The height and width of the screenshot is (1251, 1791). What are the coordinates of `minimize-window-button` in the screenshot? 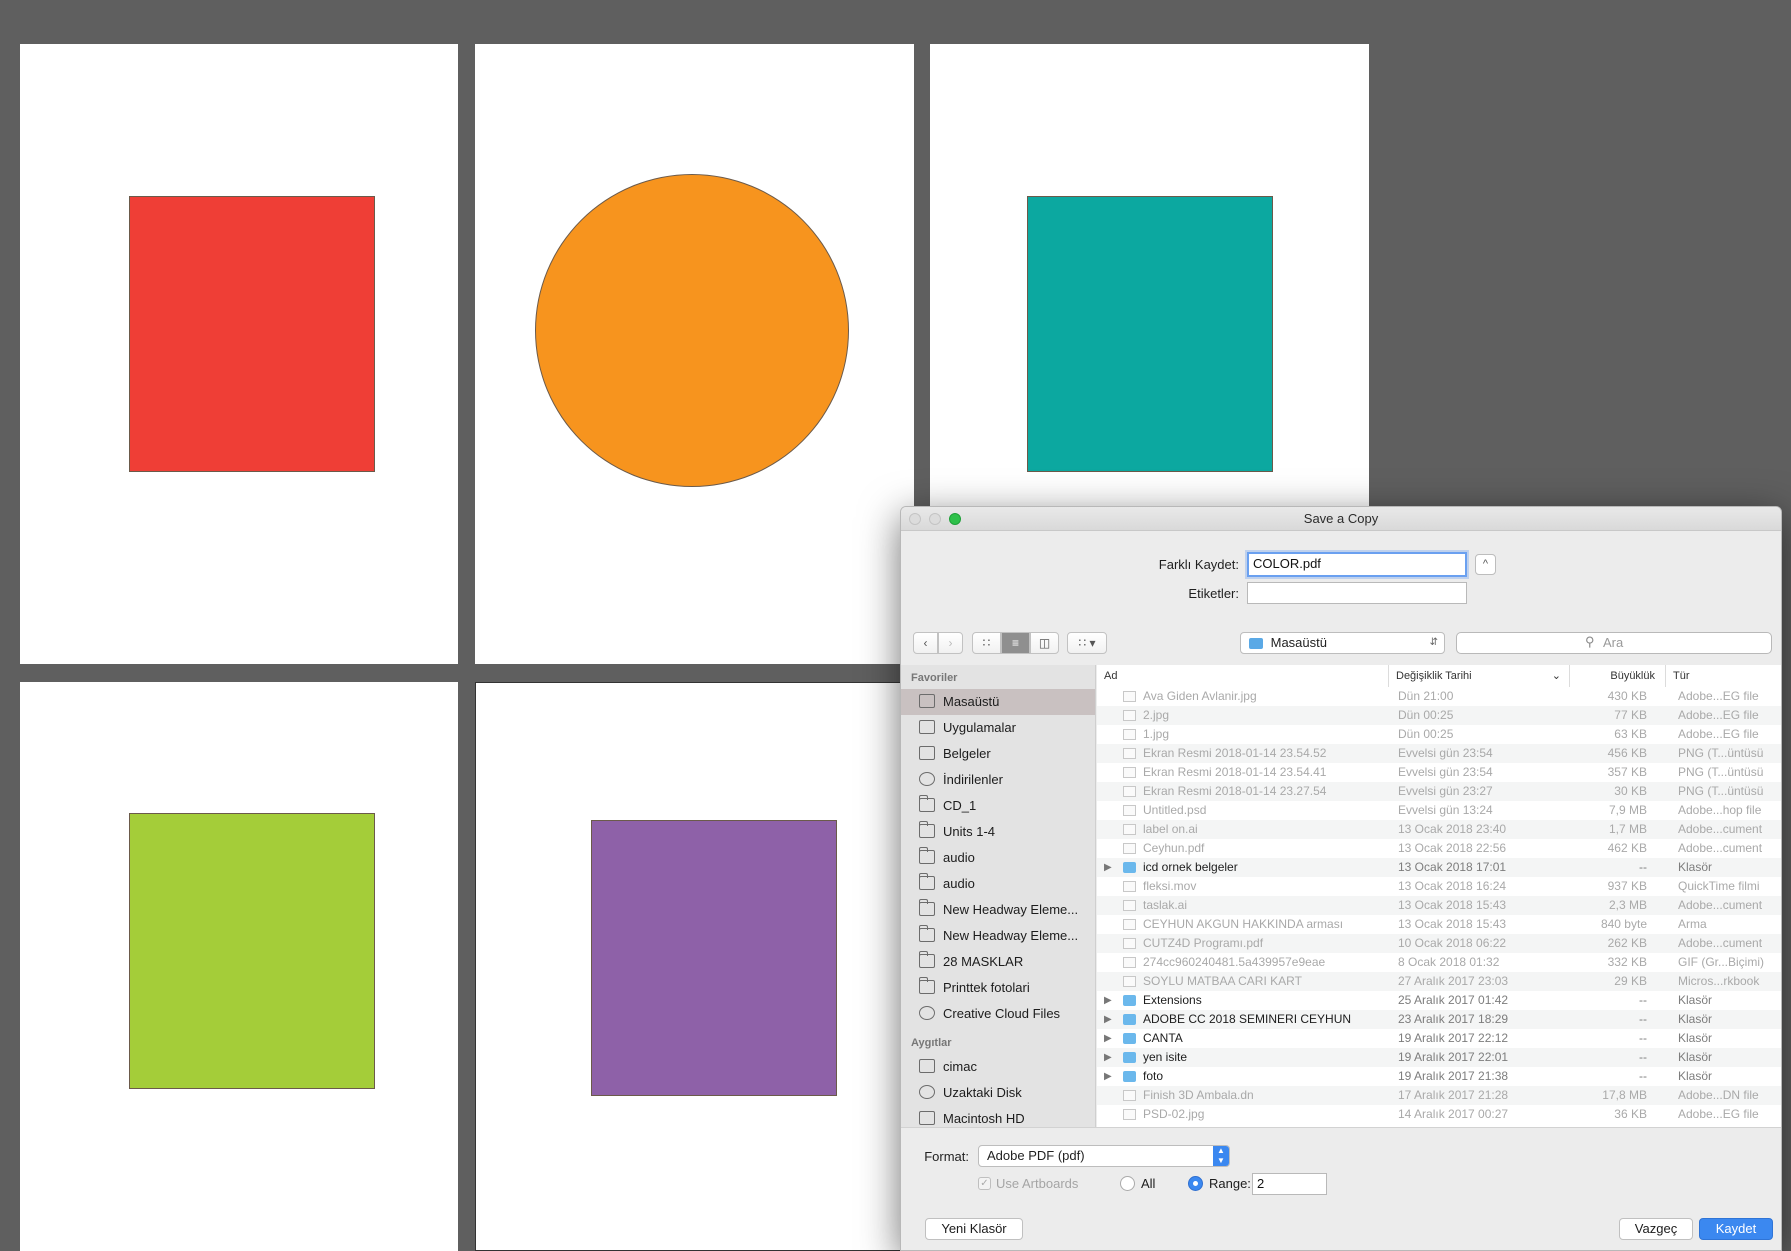 It's located at (935, 519).